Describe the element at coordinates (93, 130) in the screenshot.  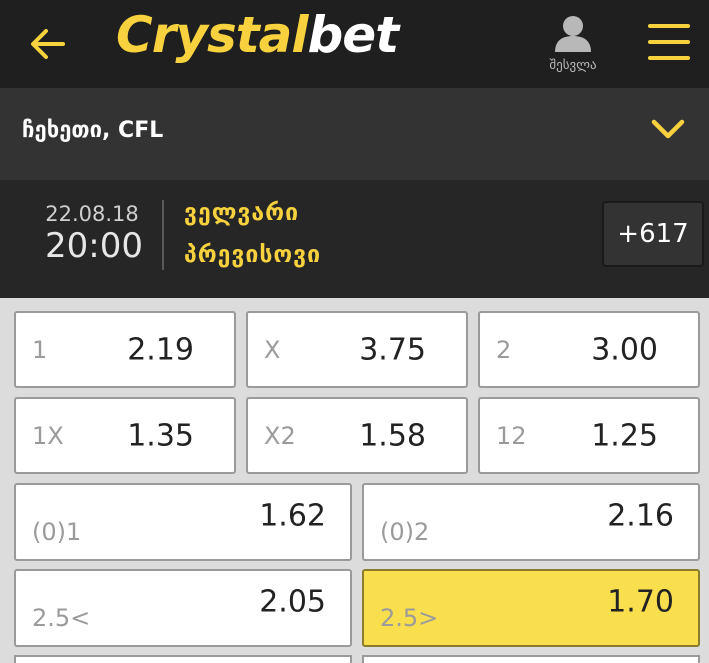
I see `league-title: ჩეხეთი, CFL` at that location.